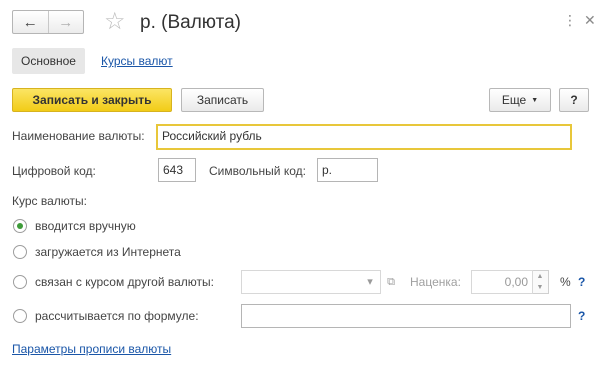  I want to click on tab-currency-rates: Курсы валют, so click(137, 61).